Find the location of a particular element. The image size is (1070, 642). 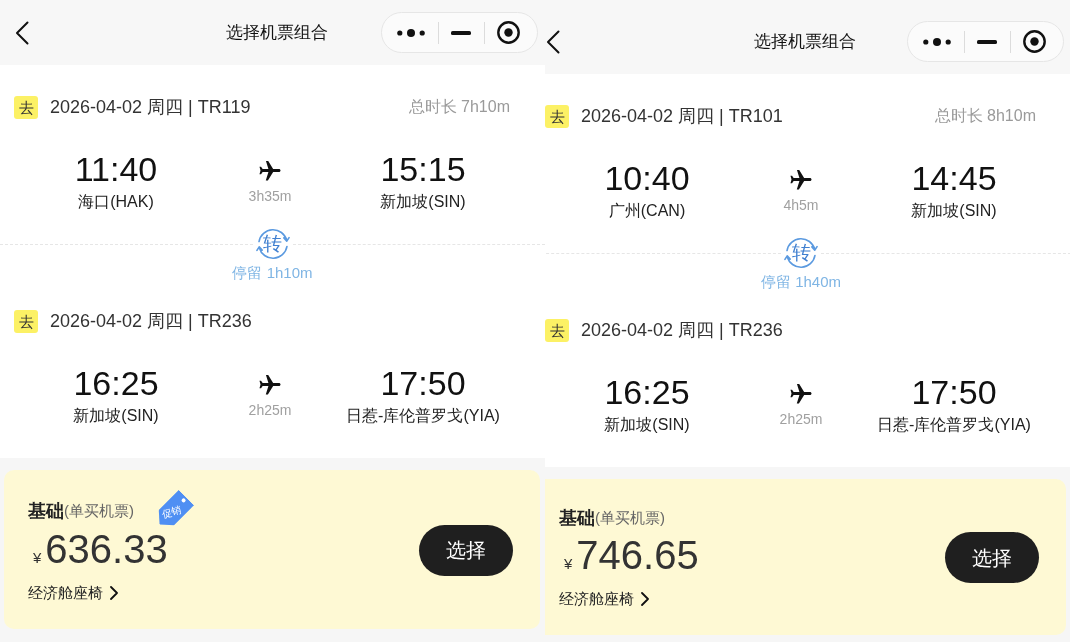

flight-info: 2026-04-02 周四 | TR101 is located at coordinates (682, 116).